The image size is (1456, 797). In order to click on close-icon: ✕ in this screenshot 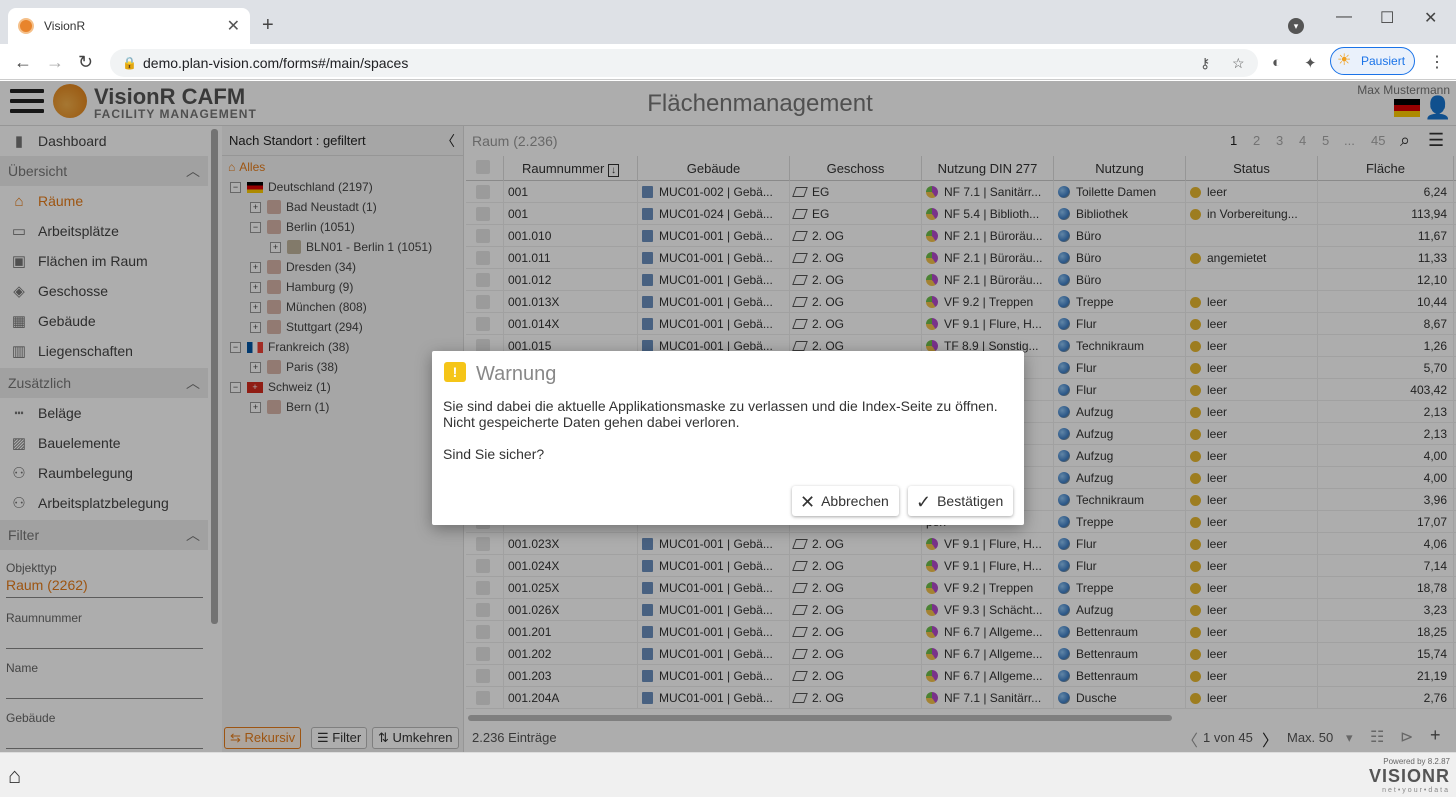, I will do `click(808, 502)`.